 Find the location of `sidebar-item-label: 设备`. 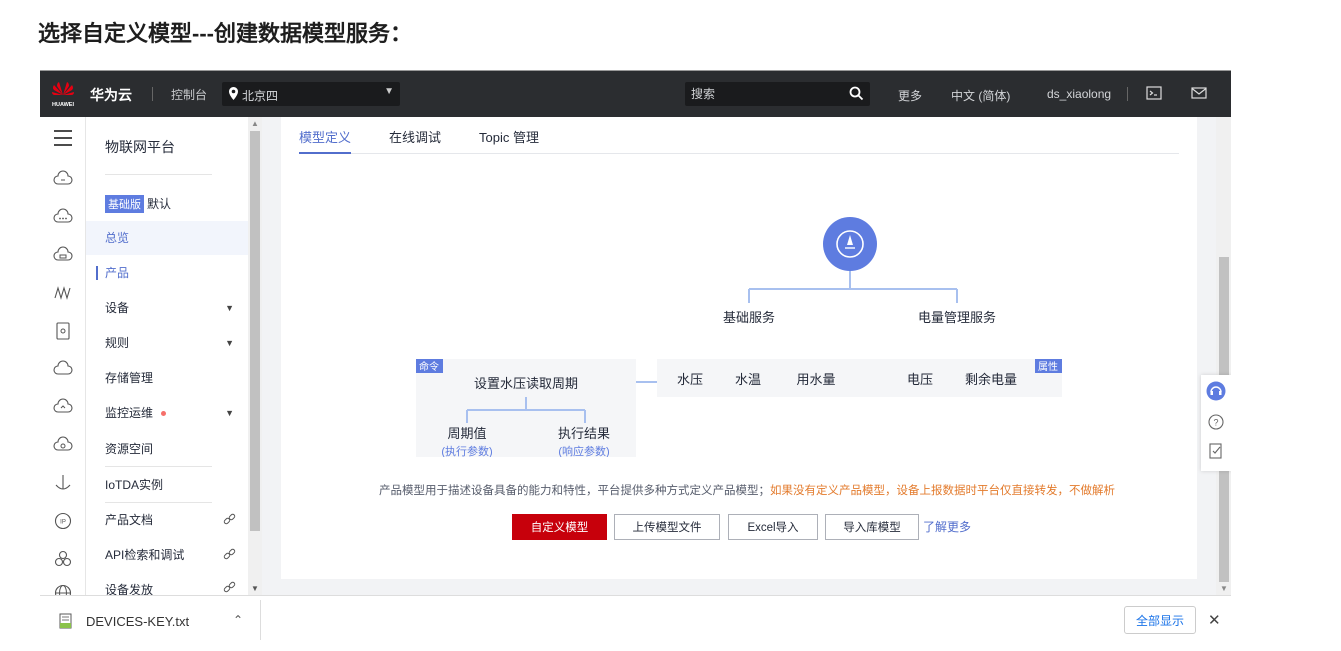

sidebar-item-label: 设备 is located at coordinates (117, 308).